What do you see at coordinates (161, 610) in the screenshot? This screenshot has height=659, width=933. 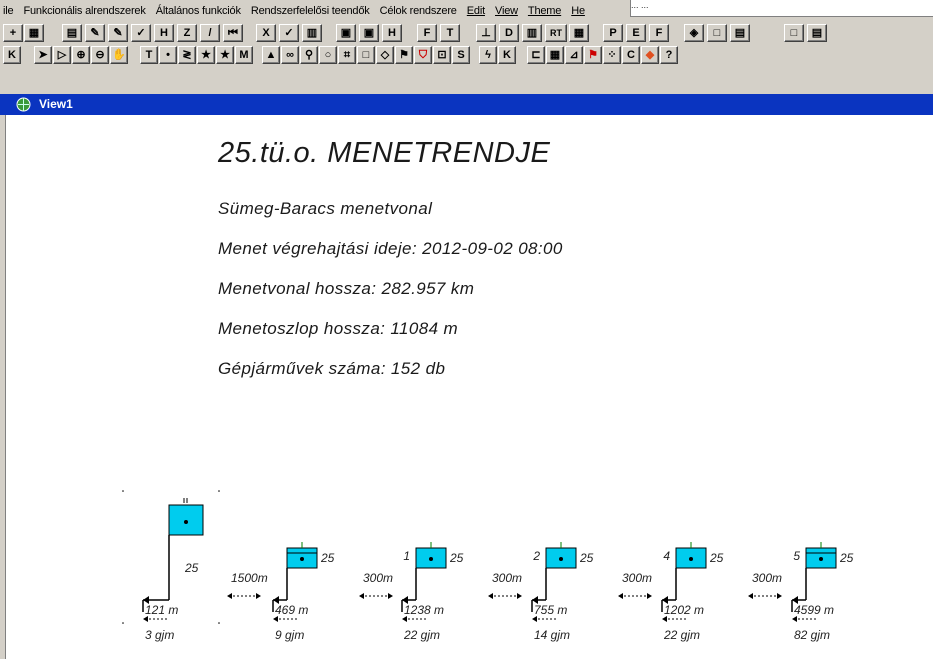 I see `unit-length-label: 121 m` at bounding box center [161, 610].